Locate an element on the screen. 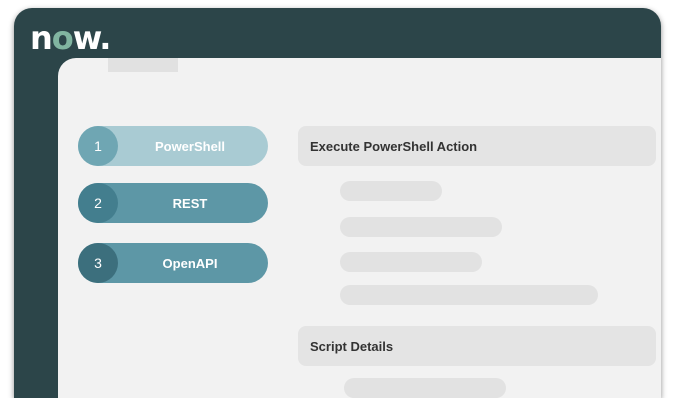 This screenshot has width=673, height=398. tab-placeholder is located at coordinates (143, 65).